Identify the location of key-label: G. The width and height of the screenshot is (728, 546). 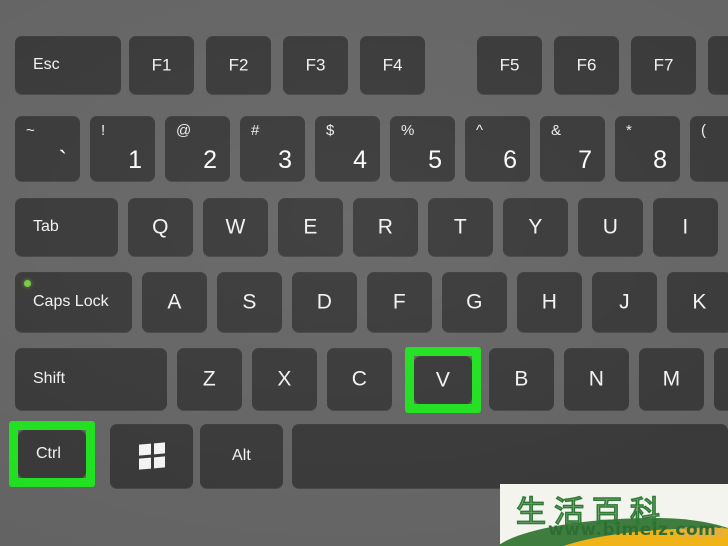
(474, 302).